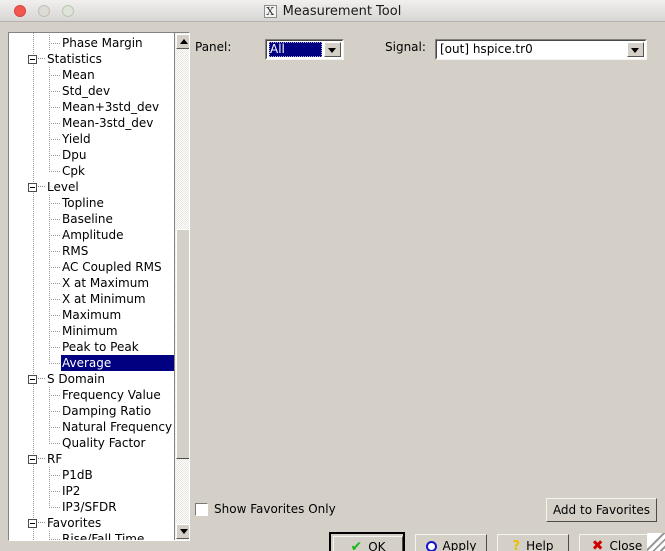 The width and height of the screenshot is (665, 551). I want to click on tree-item-label: Mean-3std_dev, so click(108, 123).